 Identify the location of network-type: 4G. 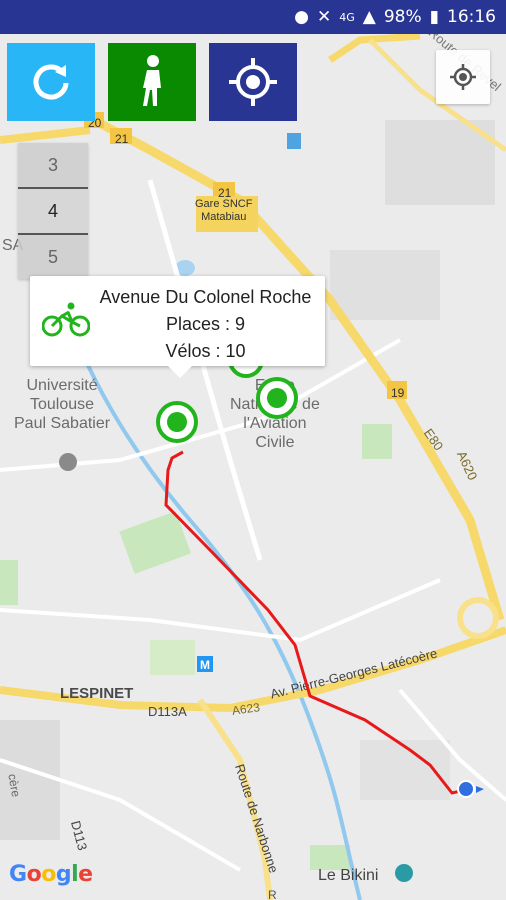
(347, 17).